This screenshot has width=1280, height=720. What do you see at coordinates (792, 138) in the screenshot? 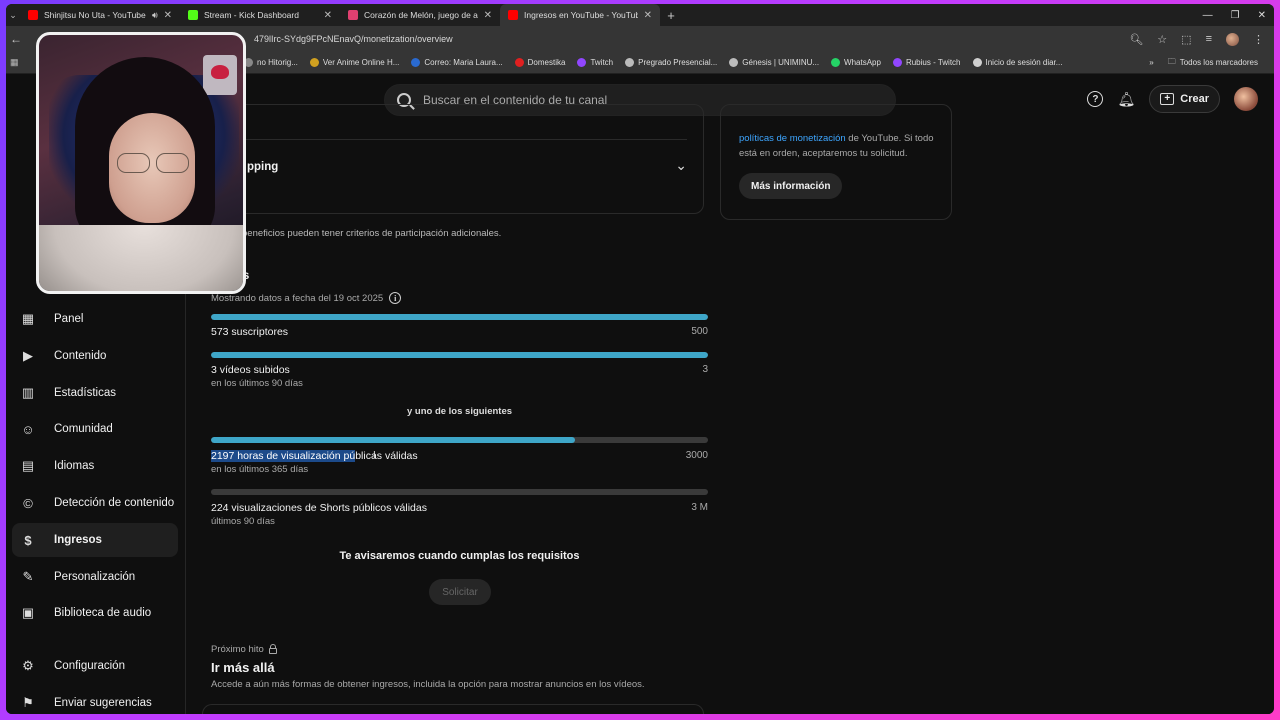
I see `monetization-policies-link: políticas de monetización` at bounding box center [792, 138].